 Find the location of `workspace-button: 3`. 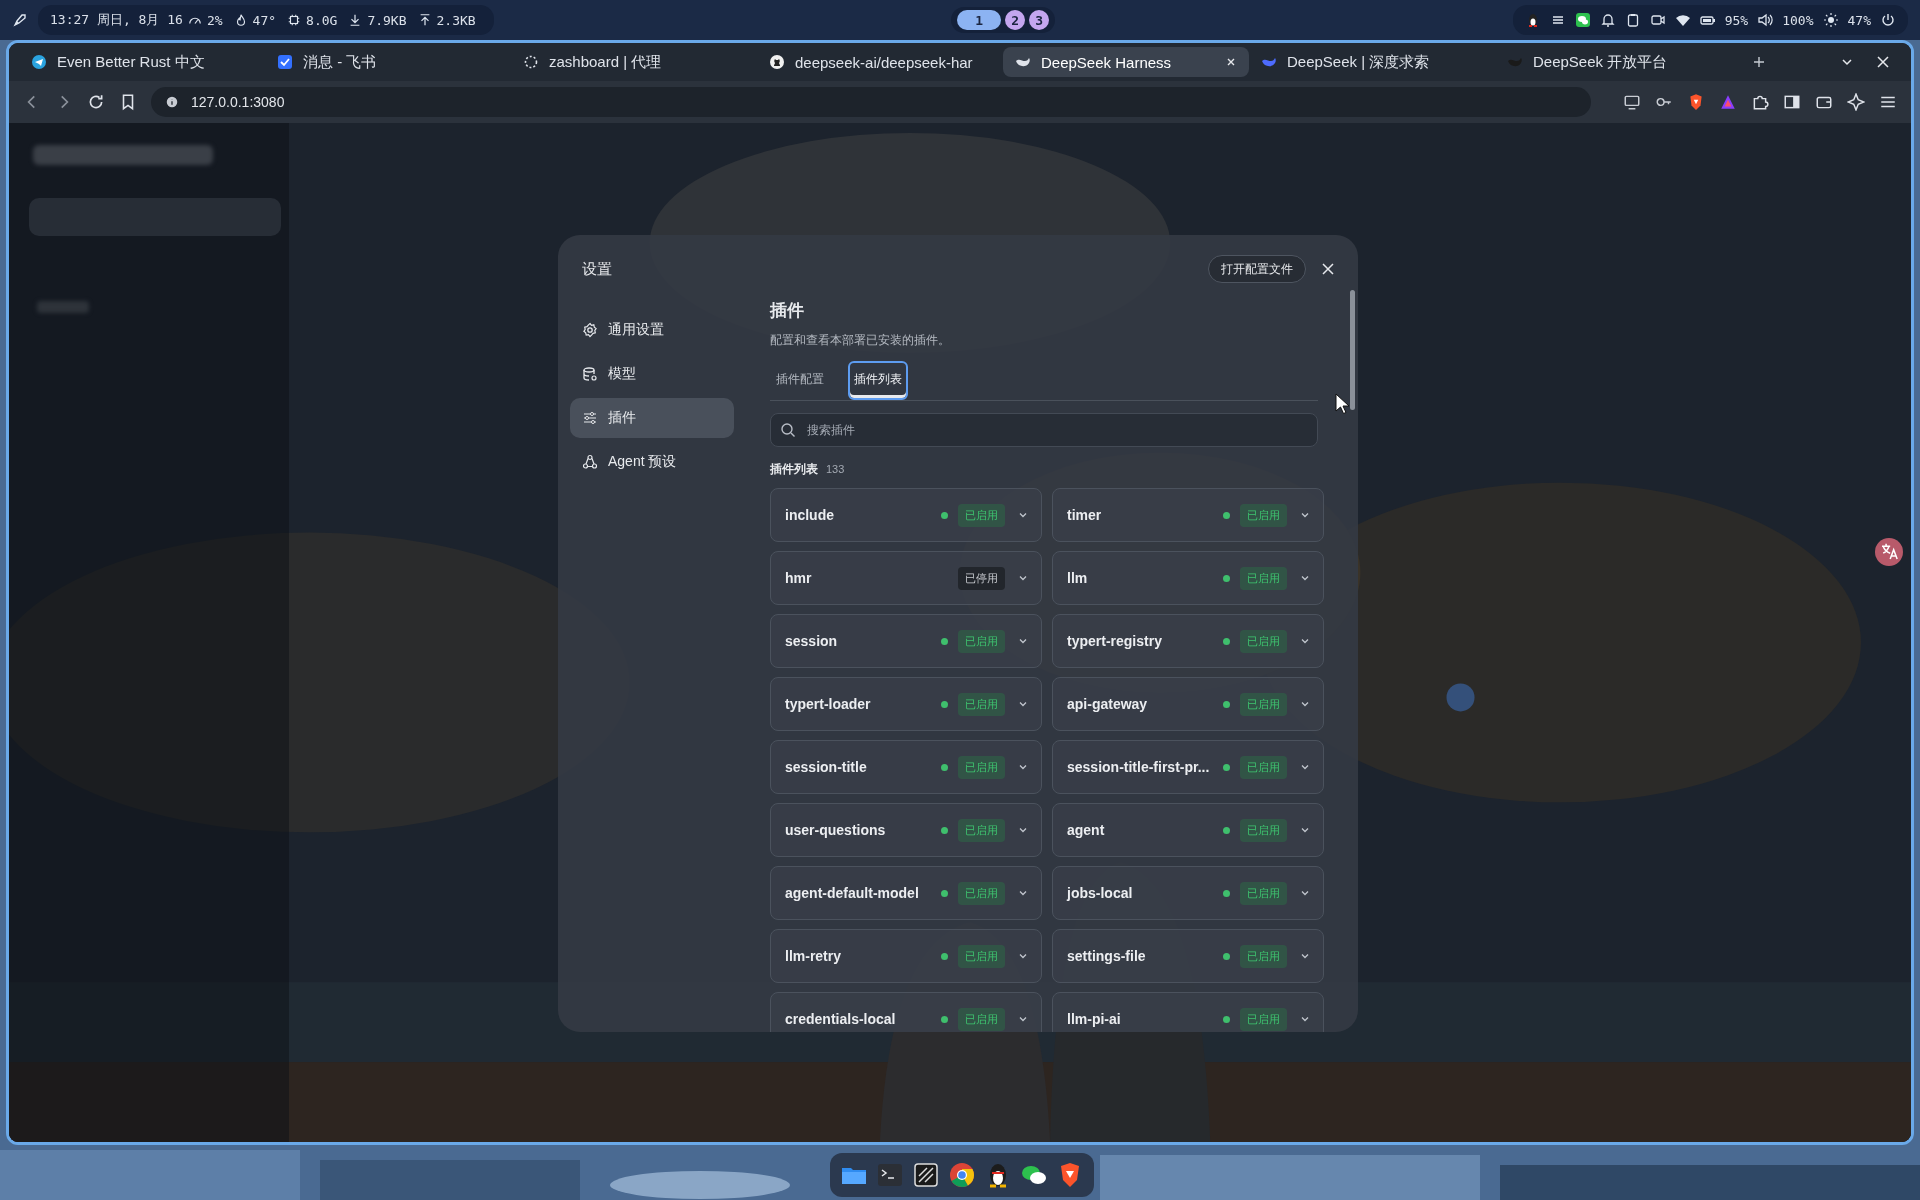

workspace-button: 3 is located at coordinates (1039, 20).